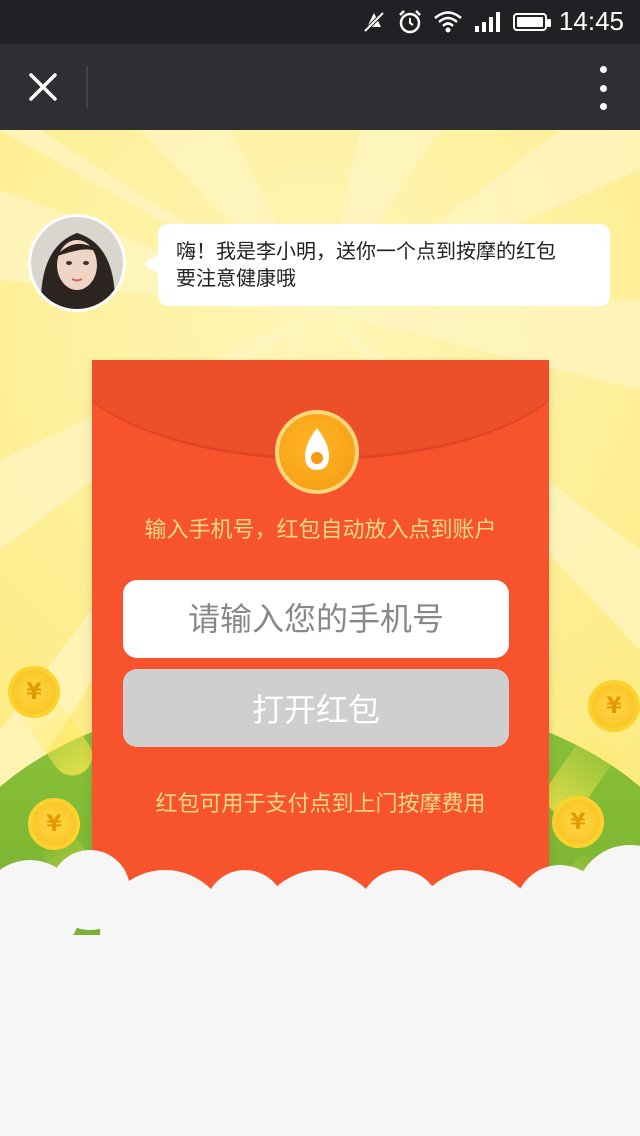 The image size is (640, 1136). I want to click on greeting-bubble: 嗨！我是李小明，送你一个点到按摩的红包 要注意健康哦, so click(377, 265).